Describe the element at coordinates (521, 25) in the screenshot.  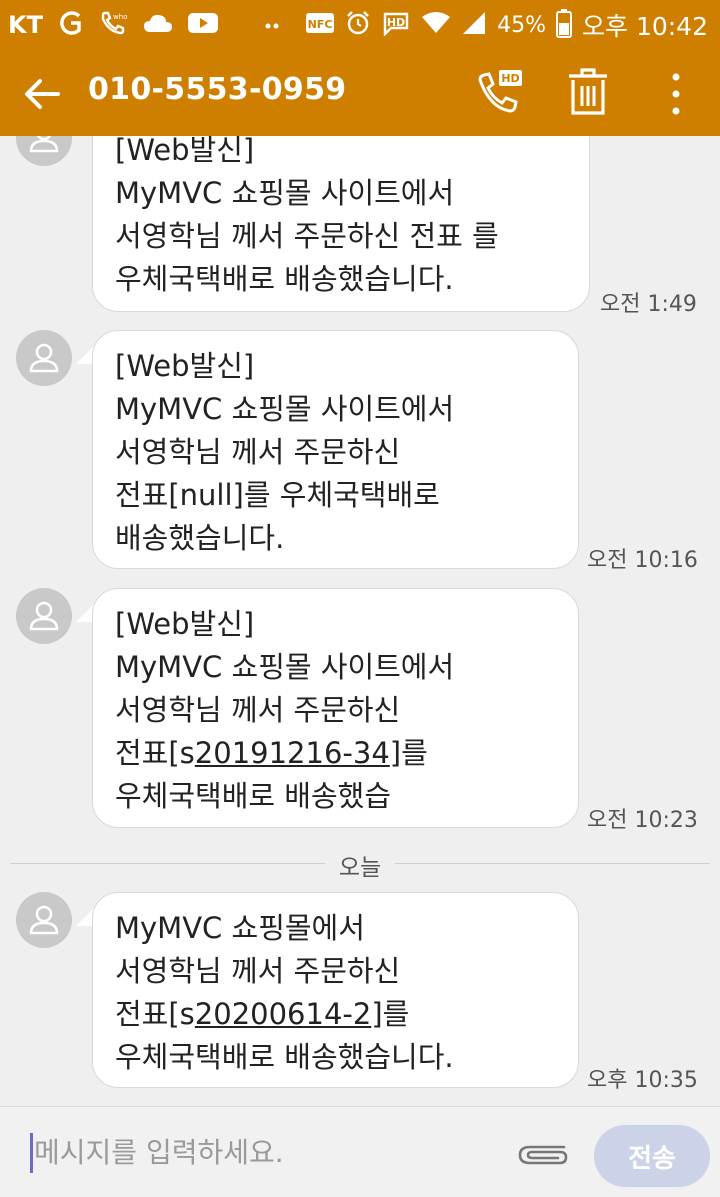
I see `battery-percent: 45%` at that location.